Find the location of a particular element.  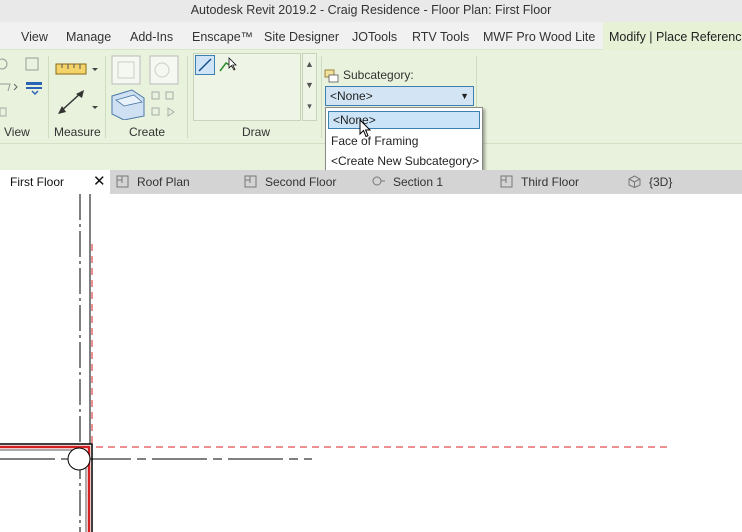

view-tab-label: Third Floor is located at coordinates (550, 182).